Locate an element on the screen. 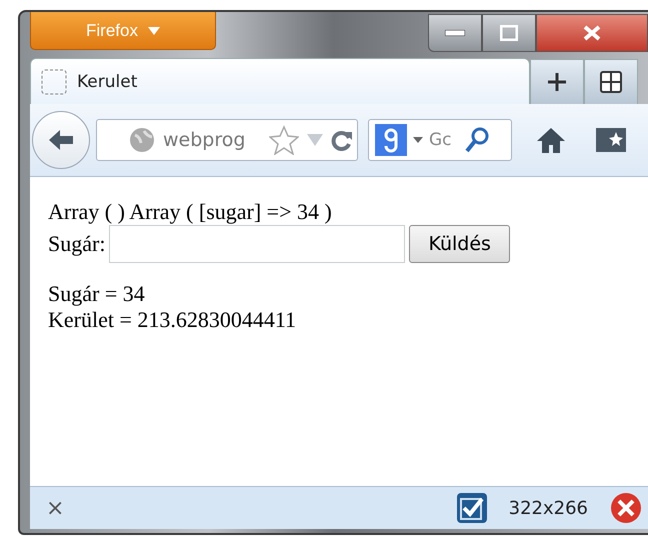 This screenshot has height=537, width=648. checkbox-icon is located at coordinates (471, 508).